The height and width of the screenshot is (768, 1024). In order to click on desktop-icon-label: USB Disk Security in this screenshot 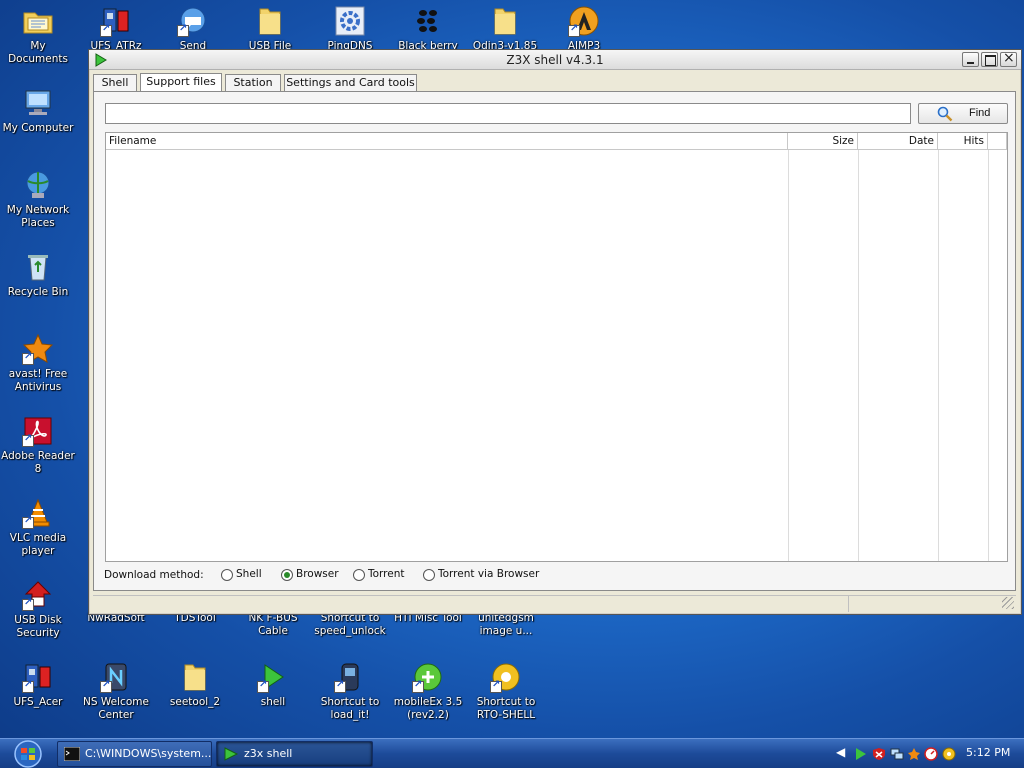, I will do `click(38, 626)`.